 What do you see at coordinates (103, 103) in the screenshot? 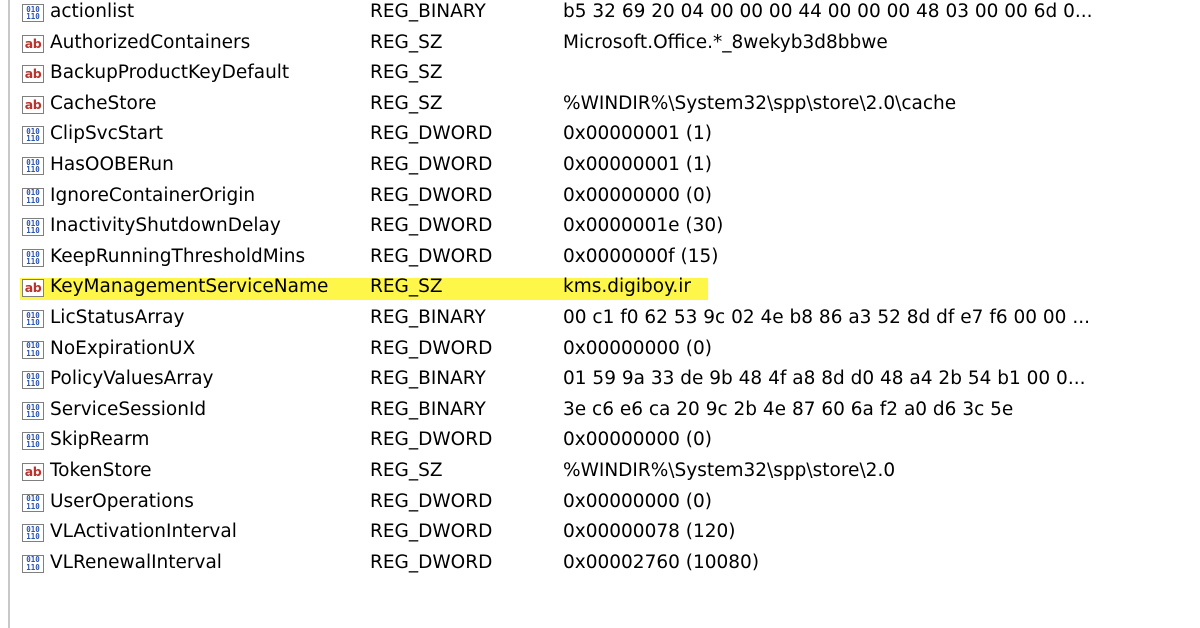
I see `value-name: CacheStore` at bounding box center [103, 103].